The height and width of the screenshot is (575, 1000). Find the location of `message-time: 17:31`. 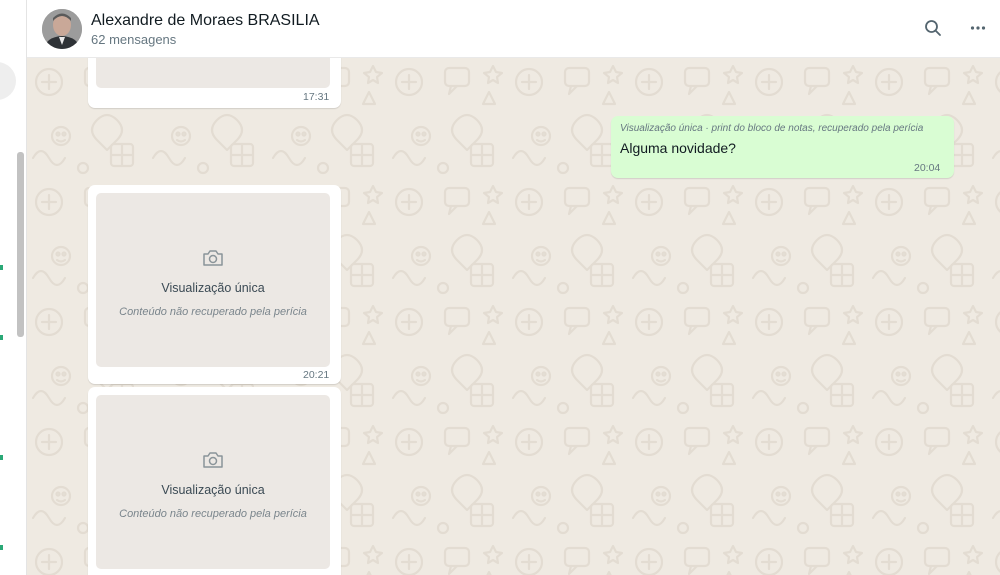

message-time: 17:31 is located at coordinates (316, 97).